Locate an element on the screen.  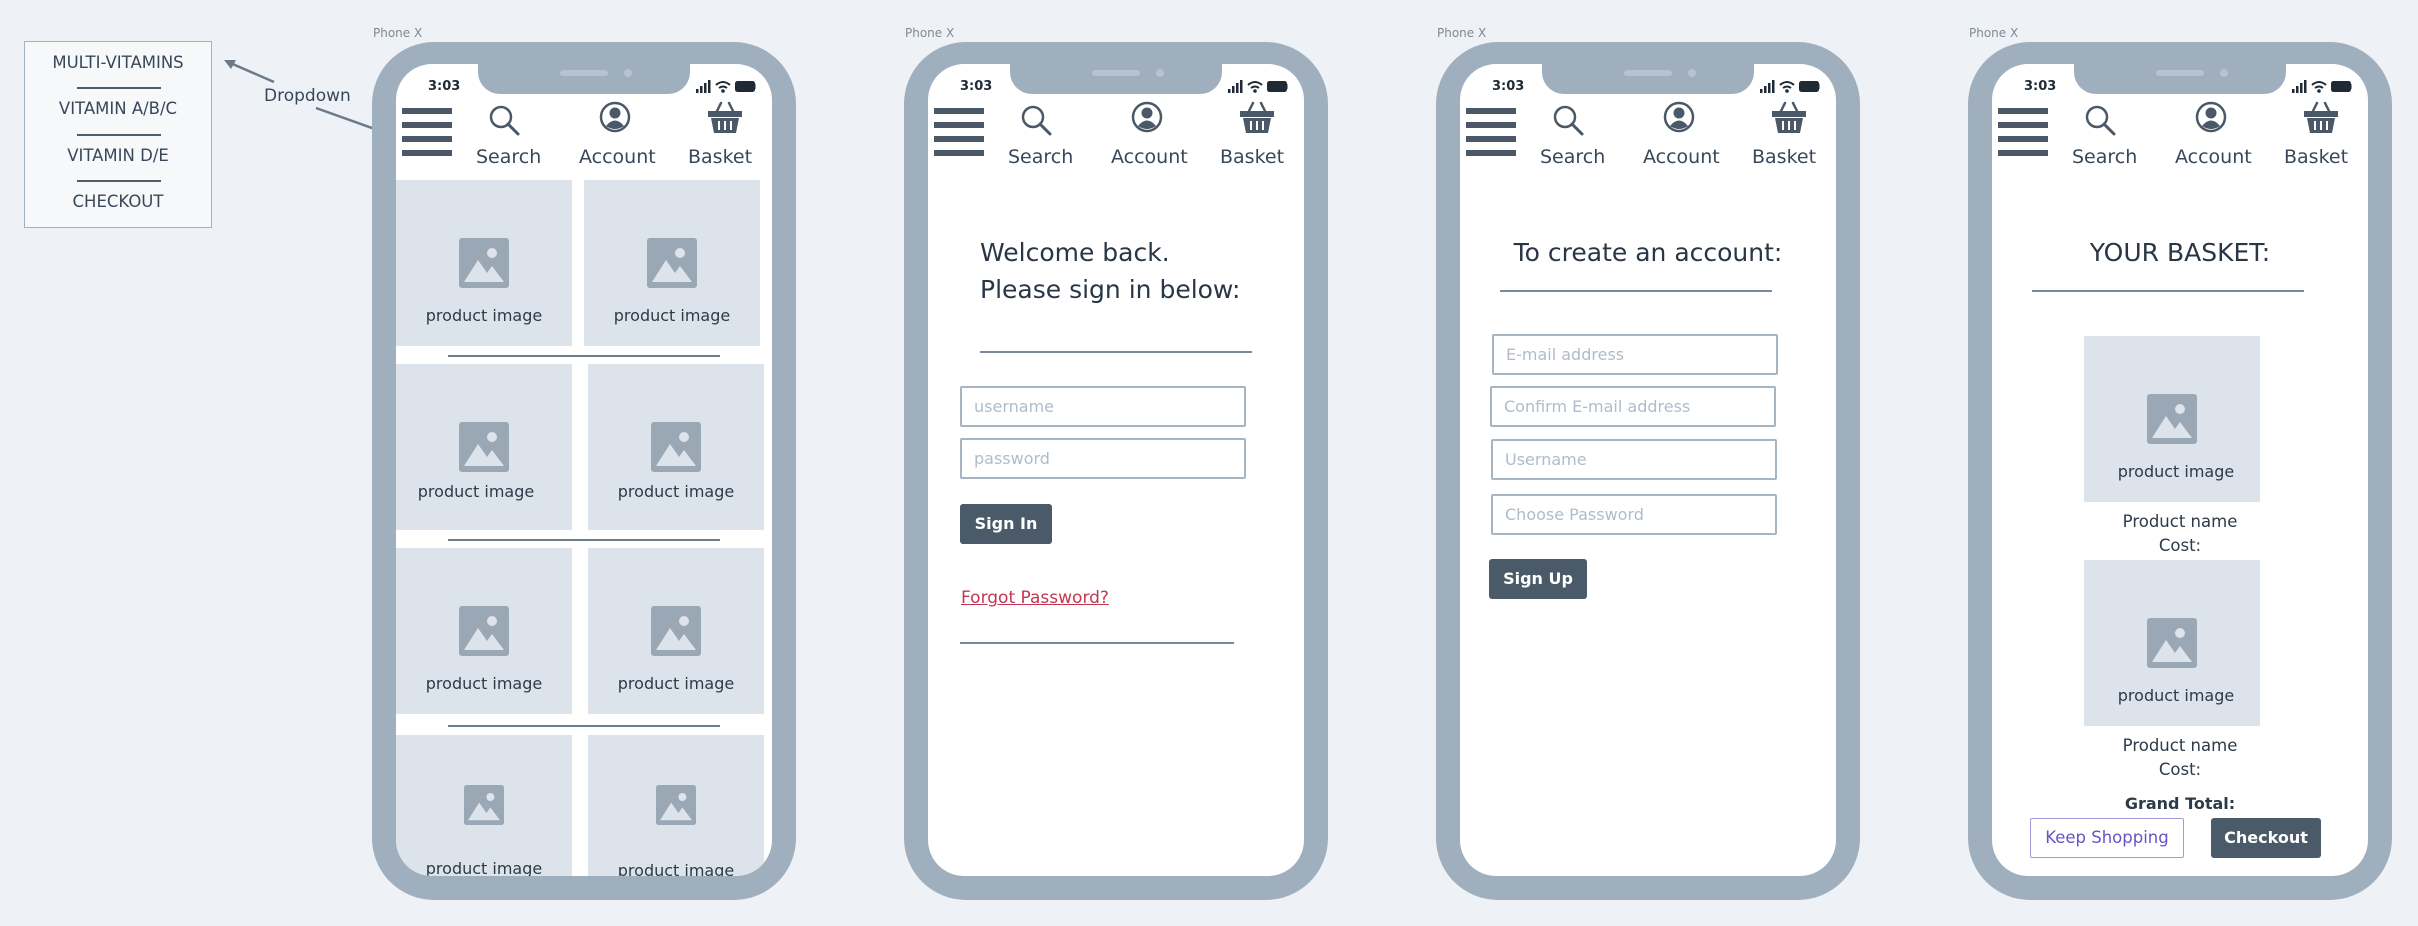
dropdown-item-vitamin-abc: VITAMIN A/B/C is located at coordinates (118, 108).